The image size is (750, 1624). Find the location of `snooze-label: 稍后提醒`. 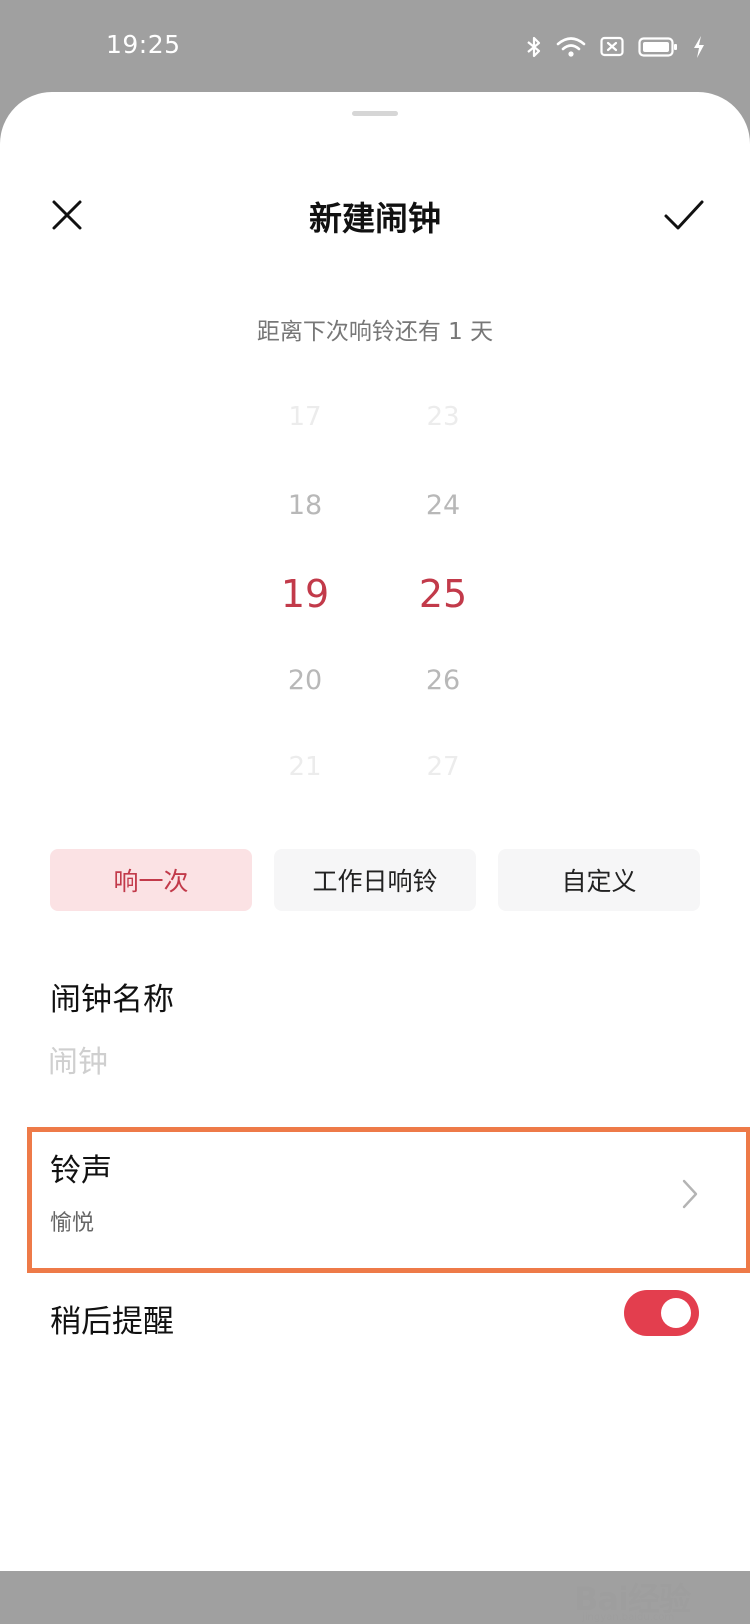

snooze-label: 稍后提醒 is located at coordinates (112, 1322).